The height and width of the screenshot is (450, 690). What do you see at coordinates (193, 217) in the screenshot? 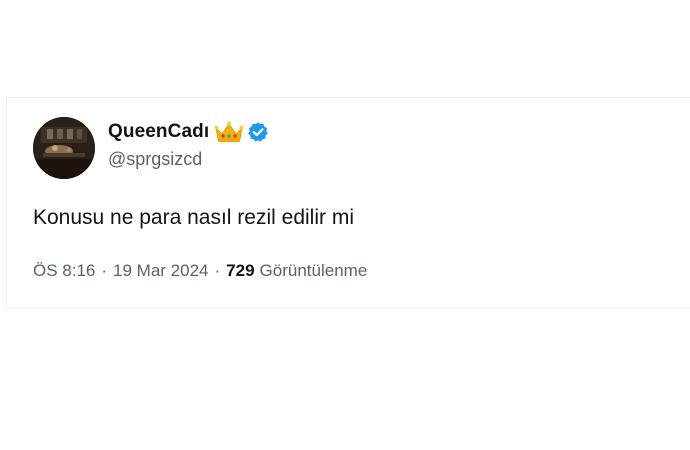
I see `tweet-text: Konusu ne para nasıl rezil edilir mi` at bounding box center [193, 217].